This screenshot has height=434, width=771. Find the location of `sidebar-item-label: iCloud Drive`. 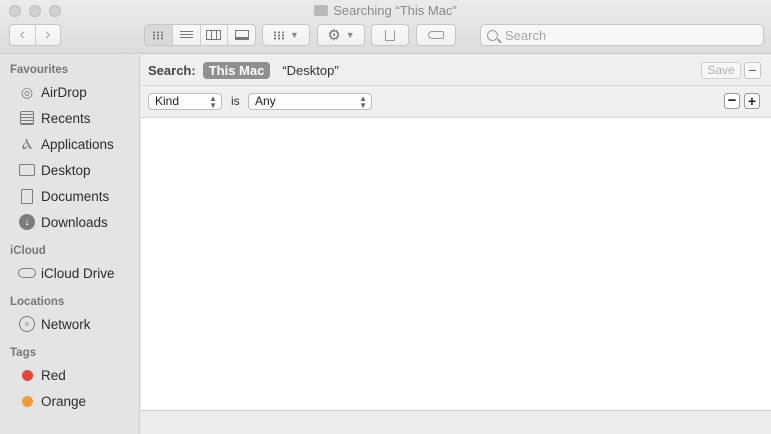

sidebar-item-label: iCloud Drive is located at coordinates (78, 273).